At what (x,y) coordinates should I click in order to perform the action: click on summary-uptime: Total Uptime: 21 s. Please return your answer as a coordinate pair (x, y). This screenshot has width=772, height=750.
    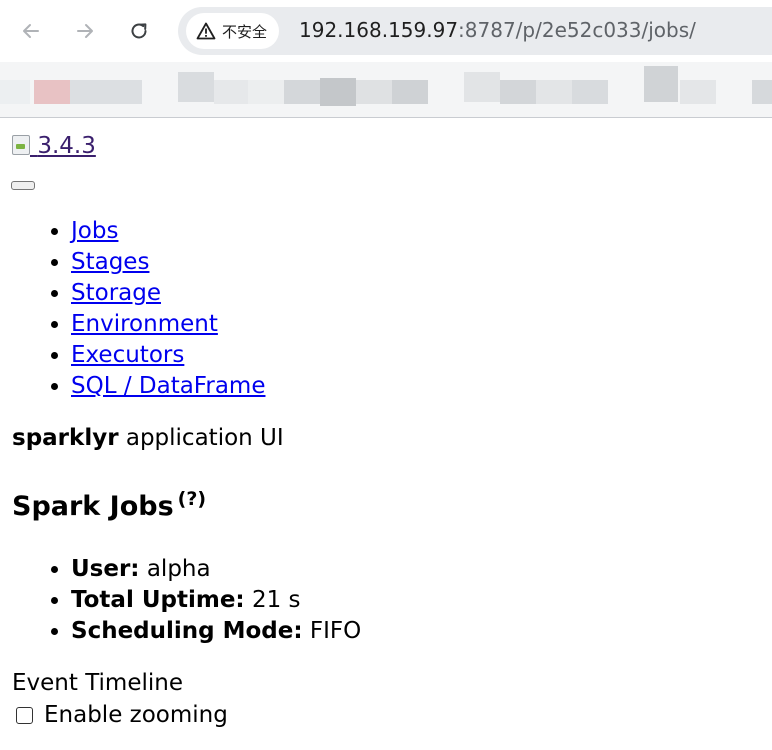
    Looking at the image, I should click on (216, 600).